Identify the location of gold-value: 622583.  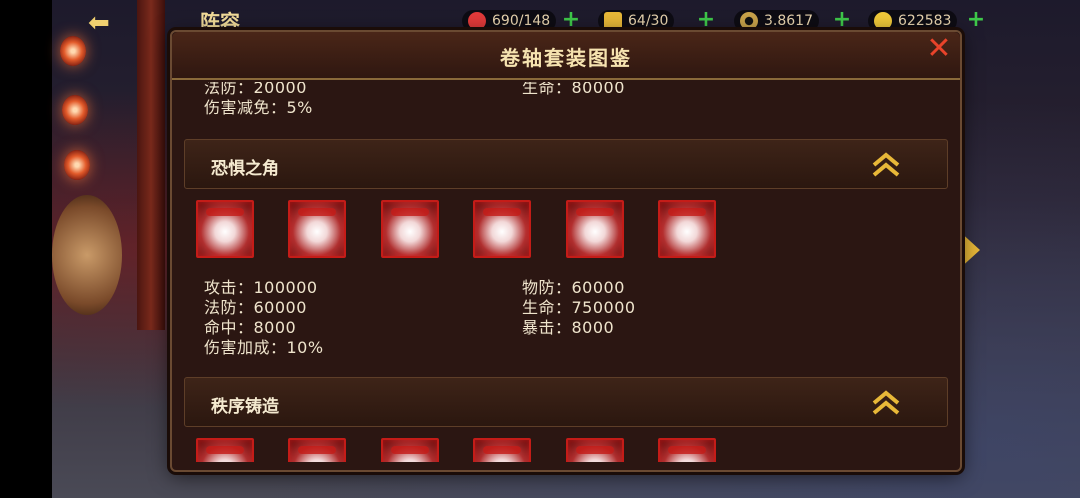
(925, 21).